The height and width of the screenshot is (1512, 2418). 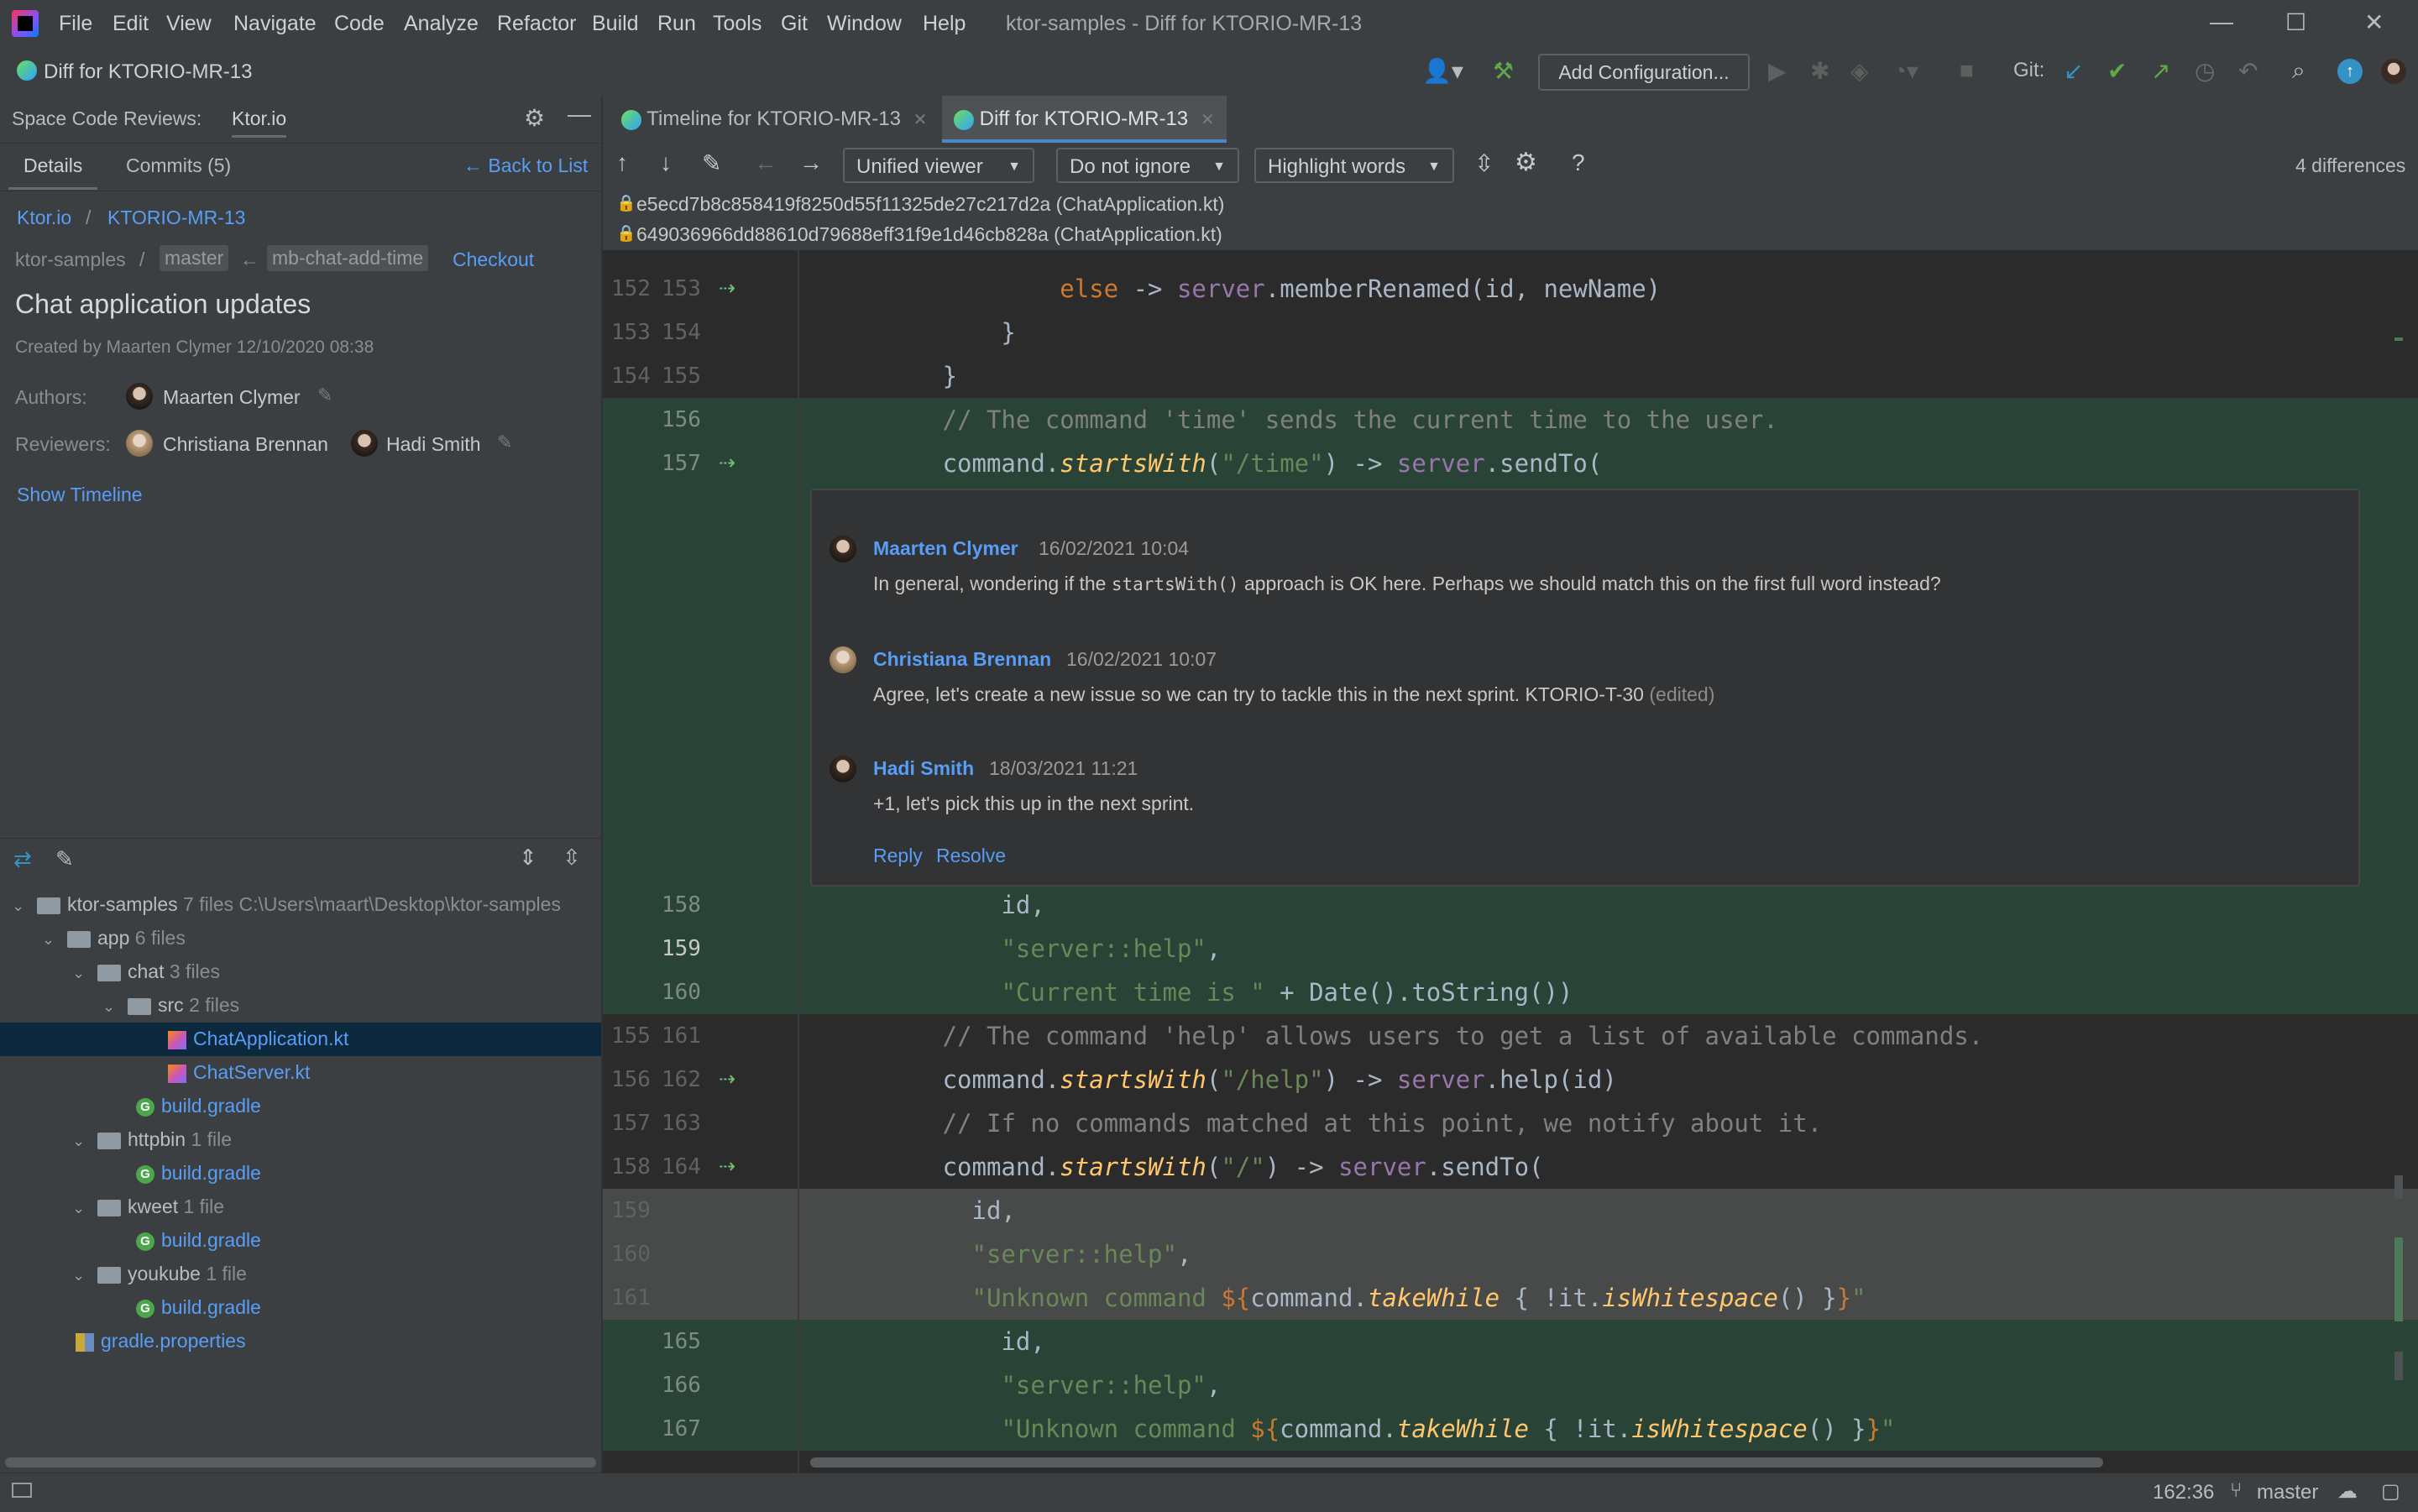 What do you see at coordinates (579, 114) in the screenshot?
I see `hide-panel-icon: —` at bounding box center [579, 114].